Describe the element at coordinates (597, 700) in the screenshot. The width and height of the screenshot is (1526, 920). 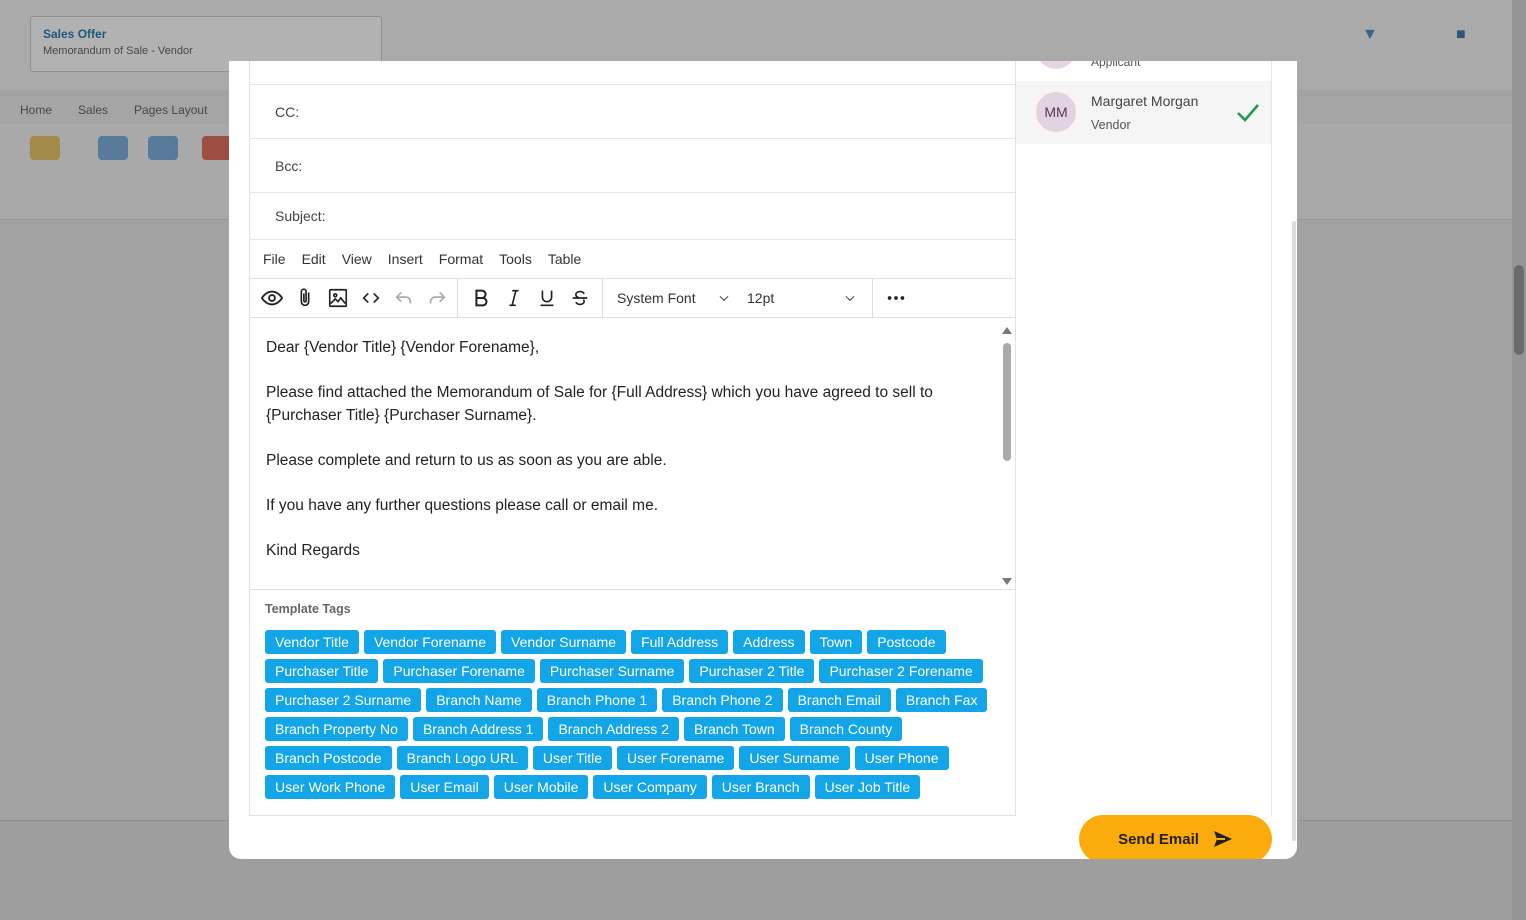
I see `template-tag: Branch Phone 1` at that location.